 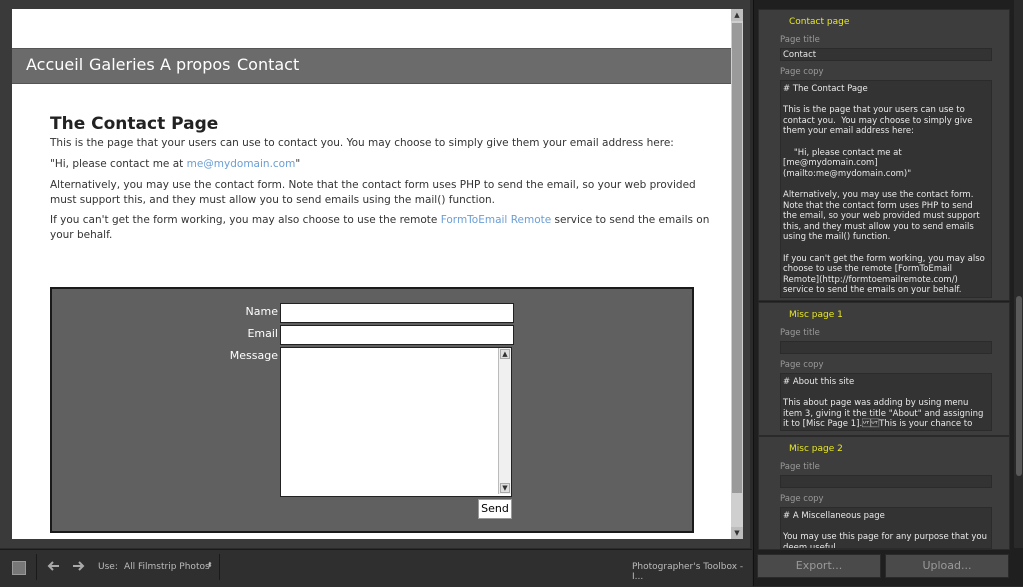 What do you see at coordinates (371, 66) in the screenshot?
I see `site-navbar: Accueil Galeries A propos Contact` at bounding box center [371, 66].